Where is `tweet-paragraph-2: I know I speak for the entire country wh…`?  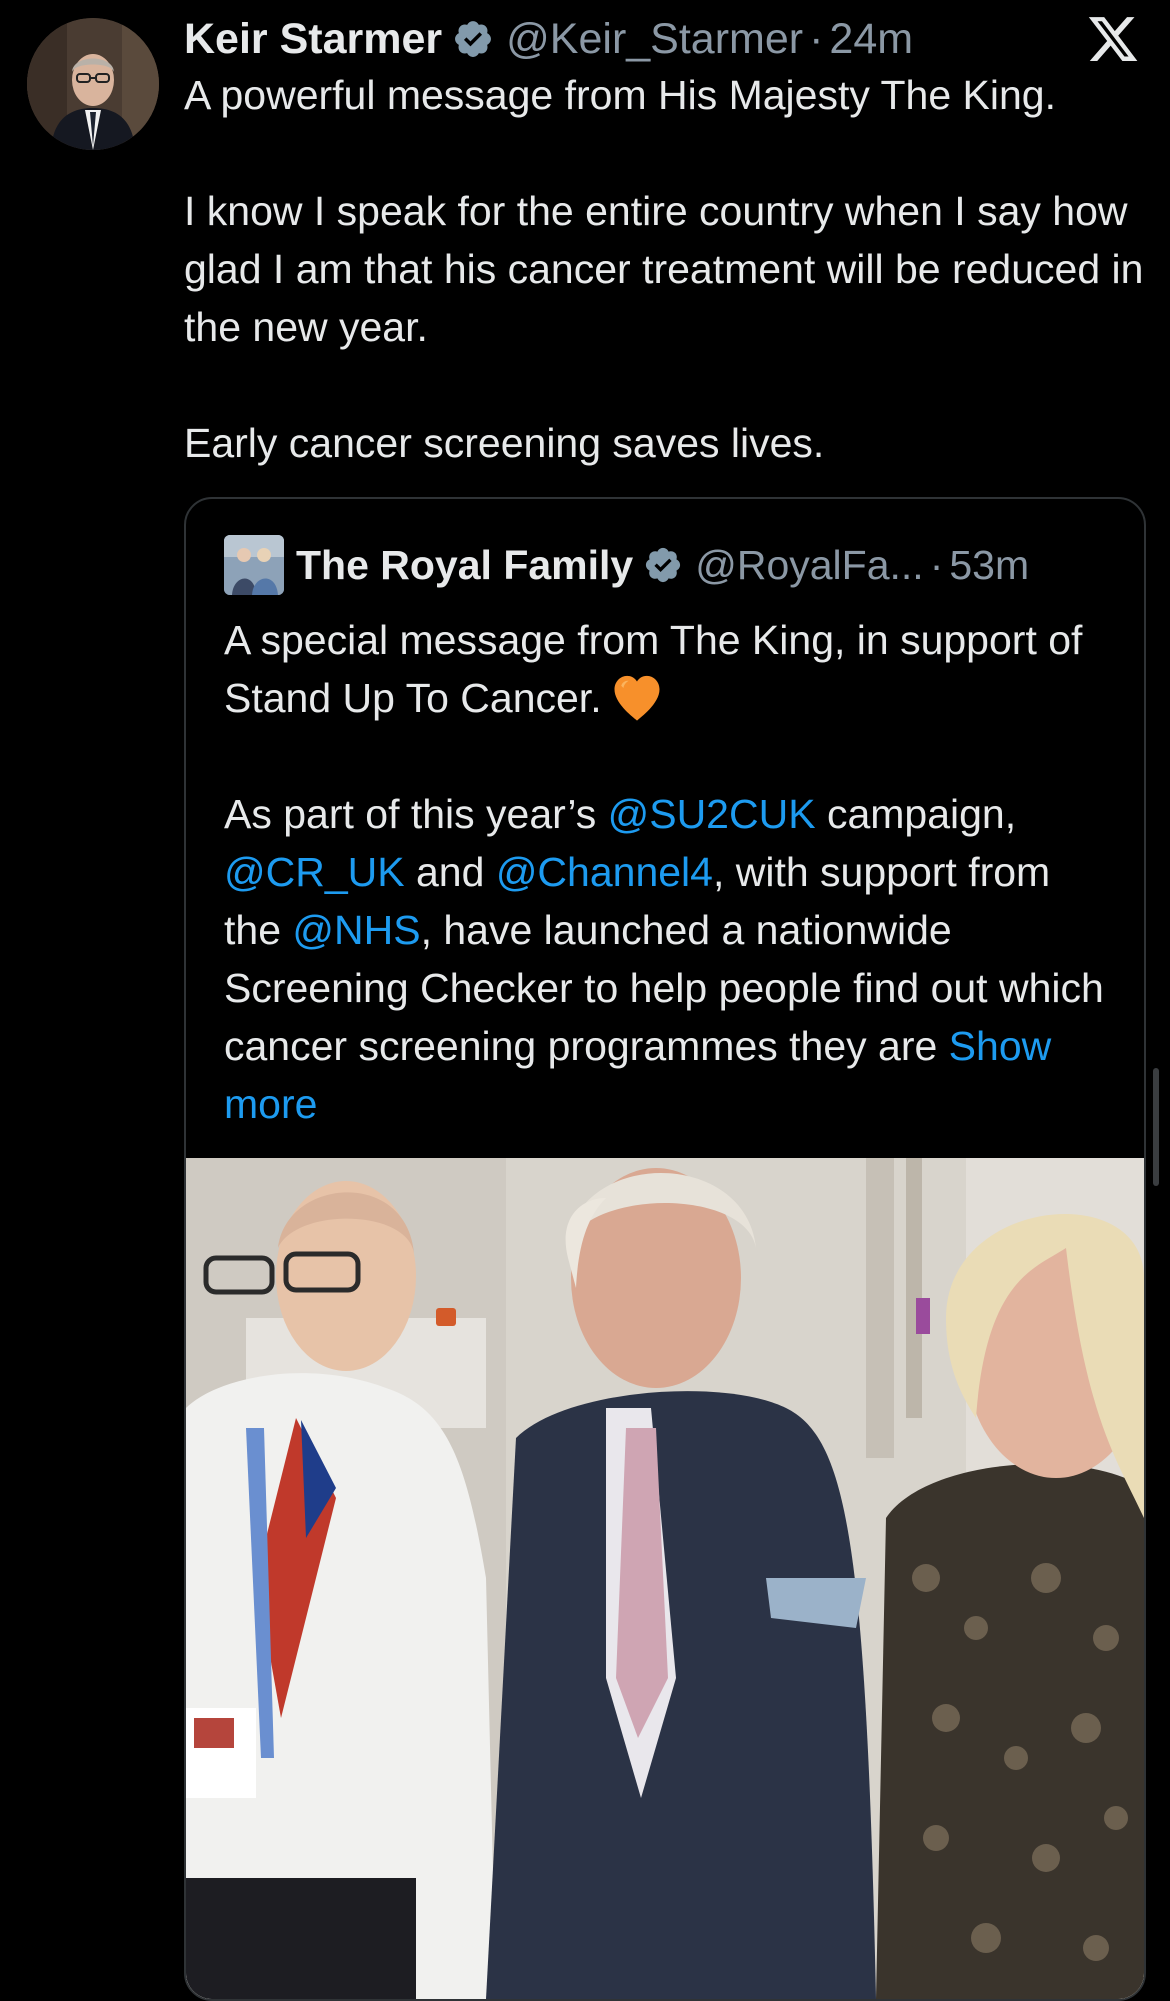 tweet-paragraph-2: I know I speak for the entire country wh… is located at coordinates (664, 269).